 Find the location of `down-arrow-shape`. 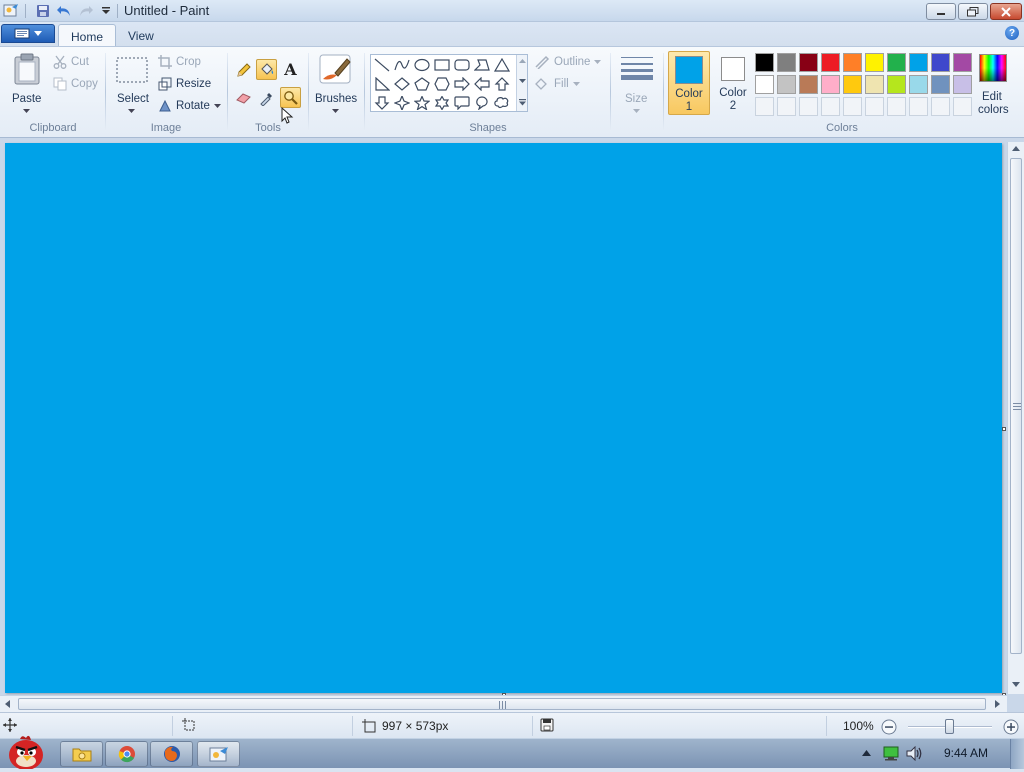

down-arrow-shape is located at coordinates (382, 102).